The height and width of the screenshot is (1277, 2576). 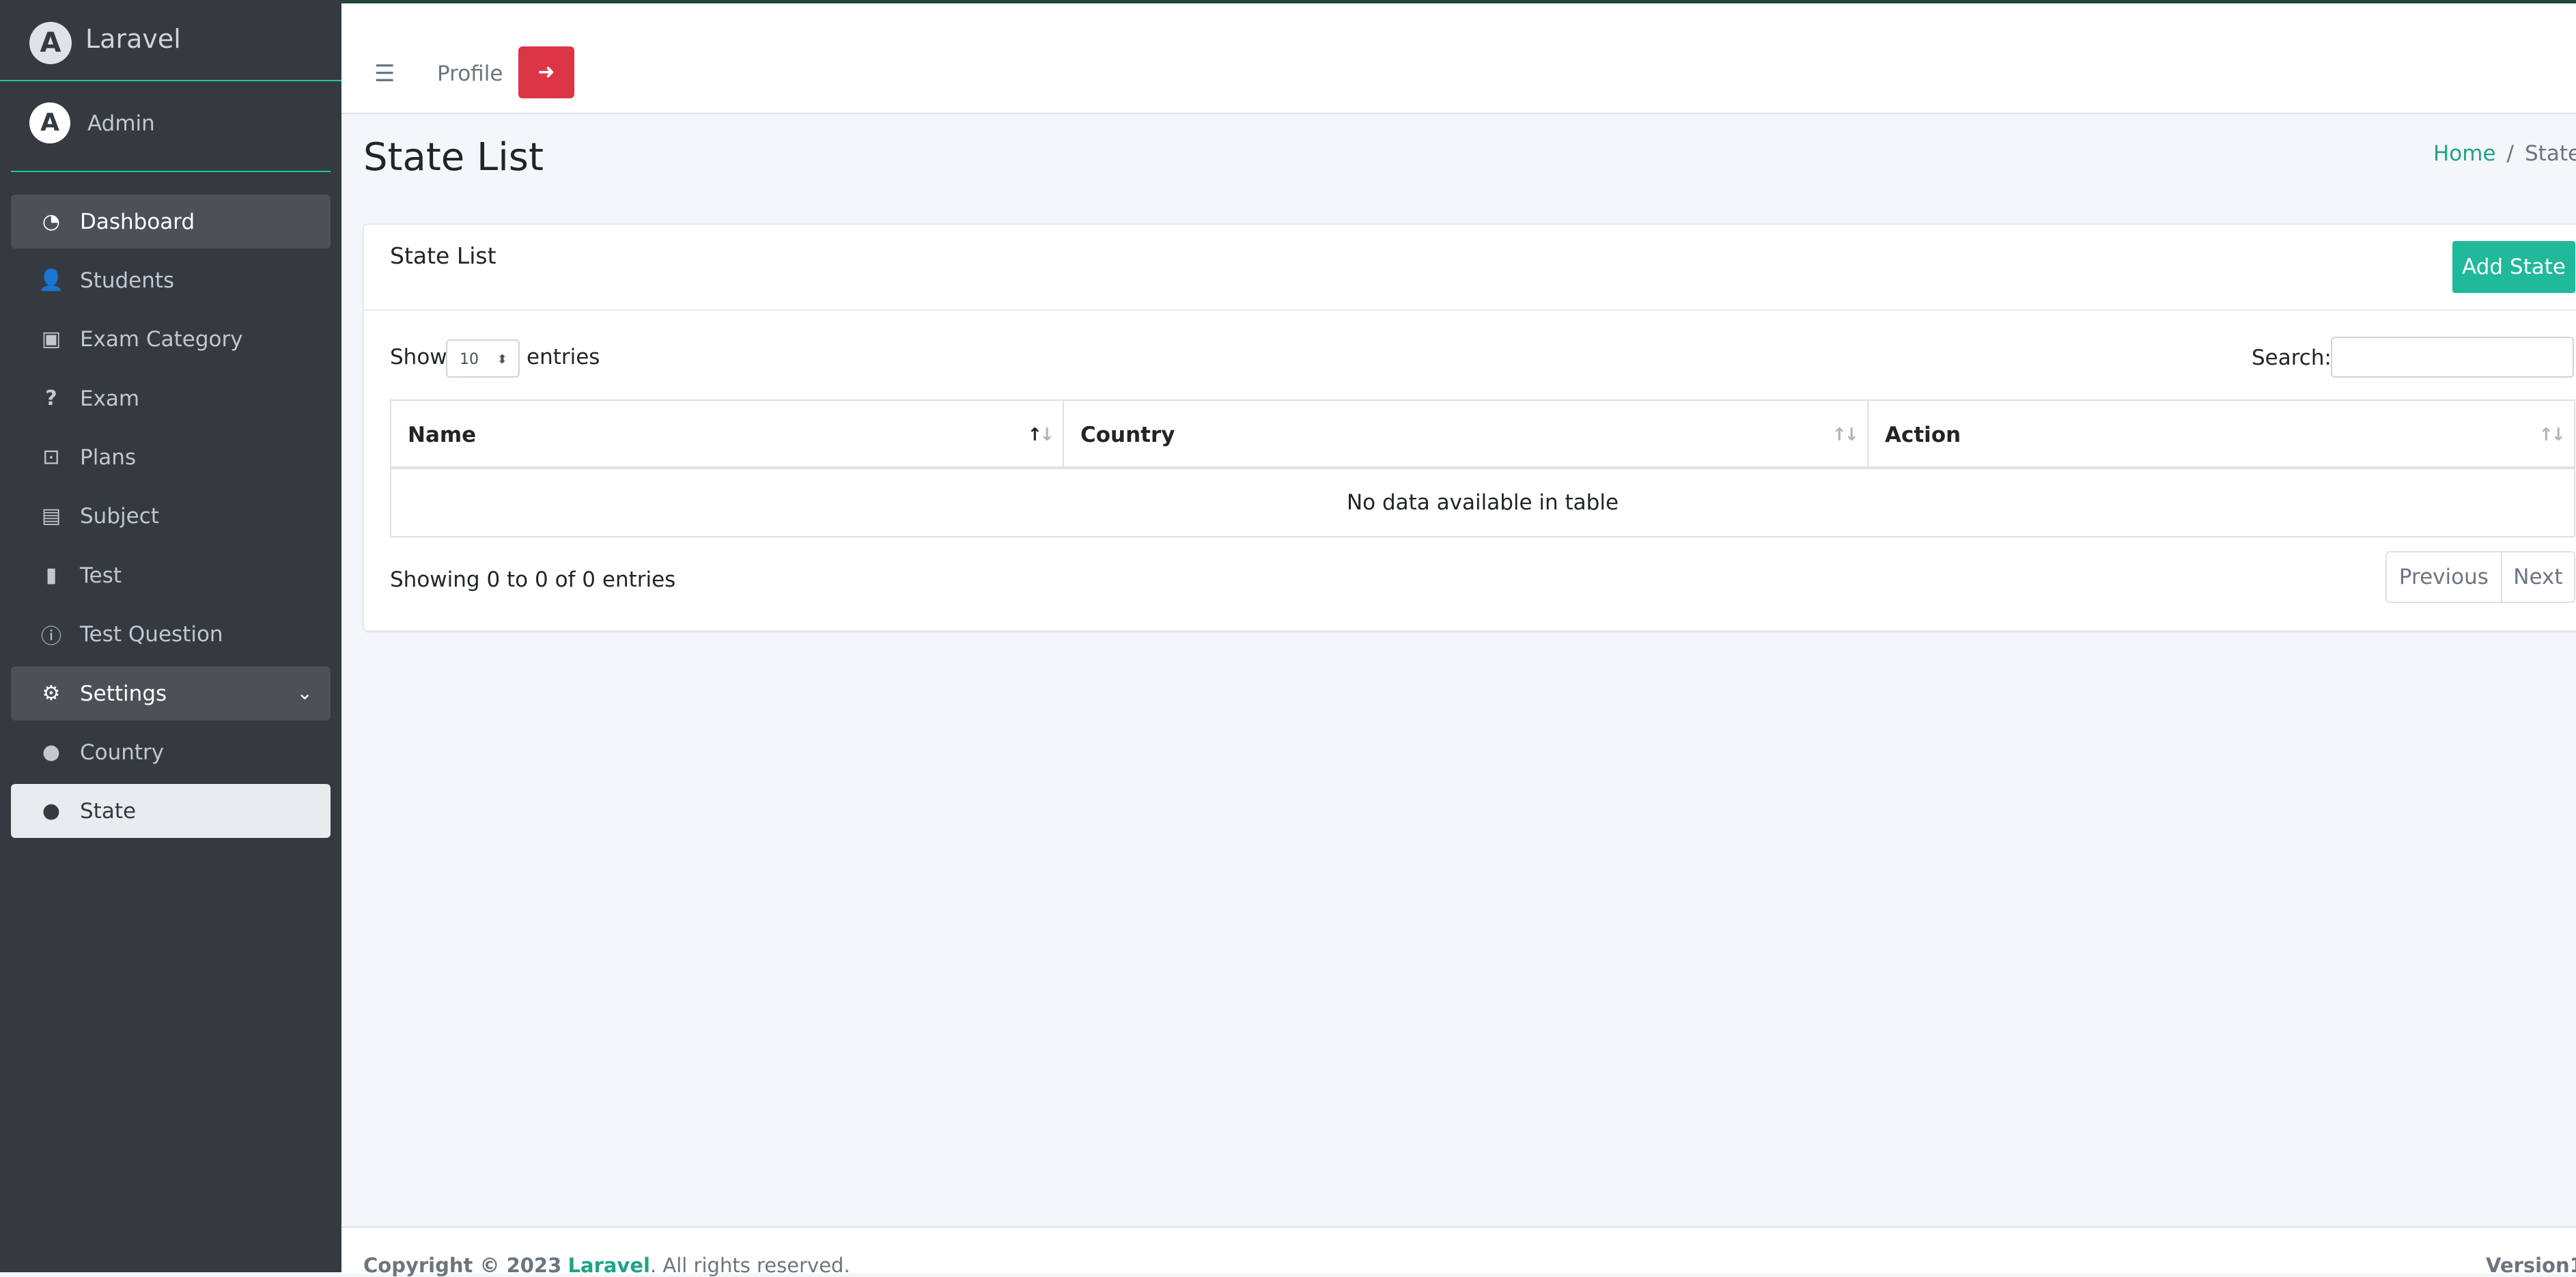 I want to click on sidebar-item-settings: ⚙ Settings ⌄, so click(x=171, y=693).